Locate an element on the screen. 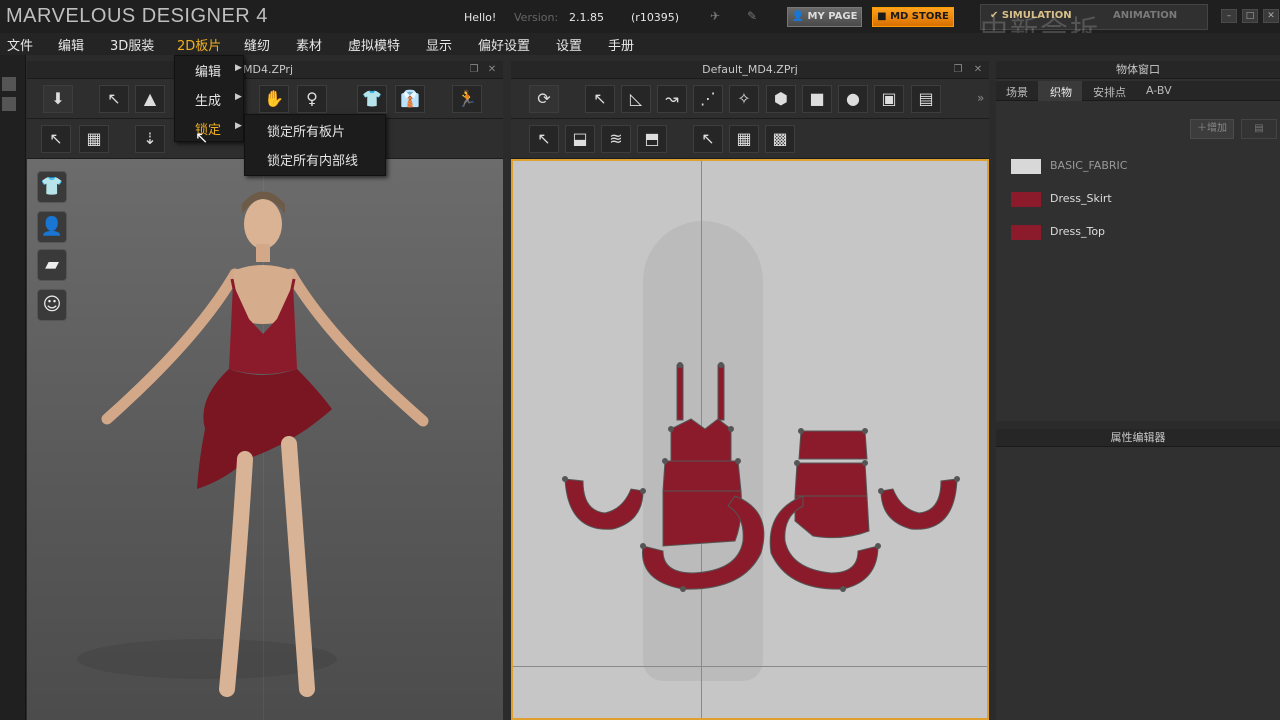  add-fabric-button: ＋增加 is located at coordinates (1212, 129).